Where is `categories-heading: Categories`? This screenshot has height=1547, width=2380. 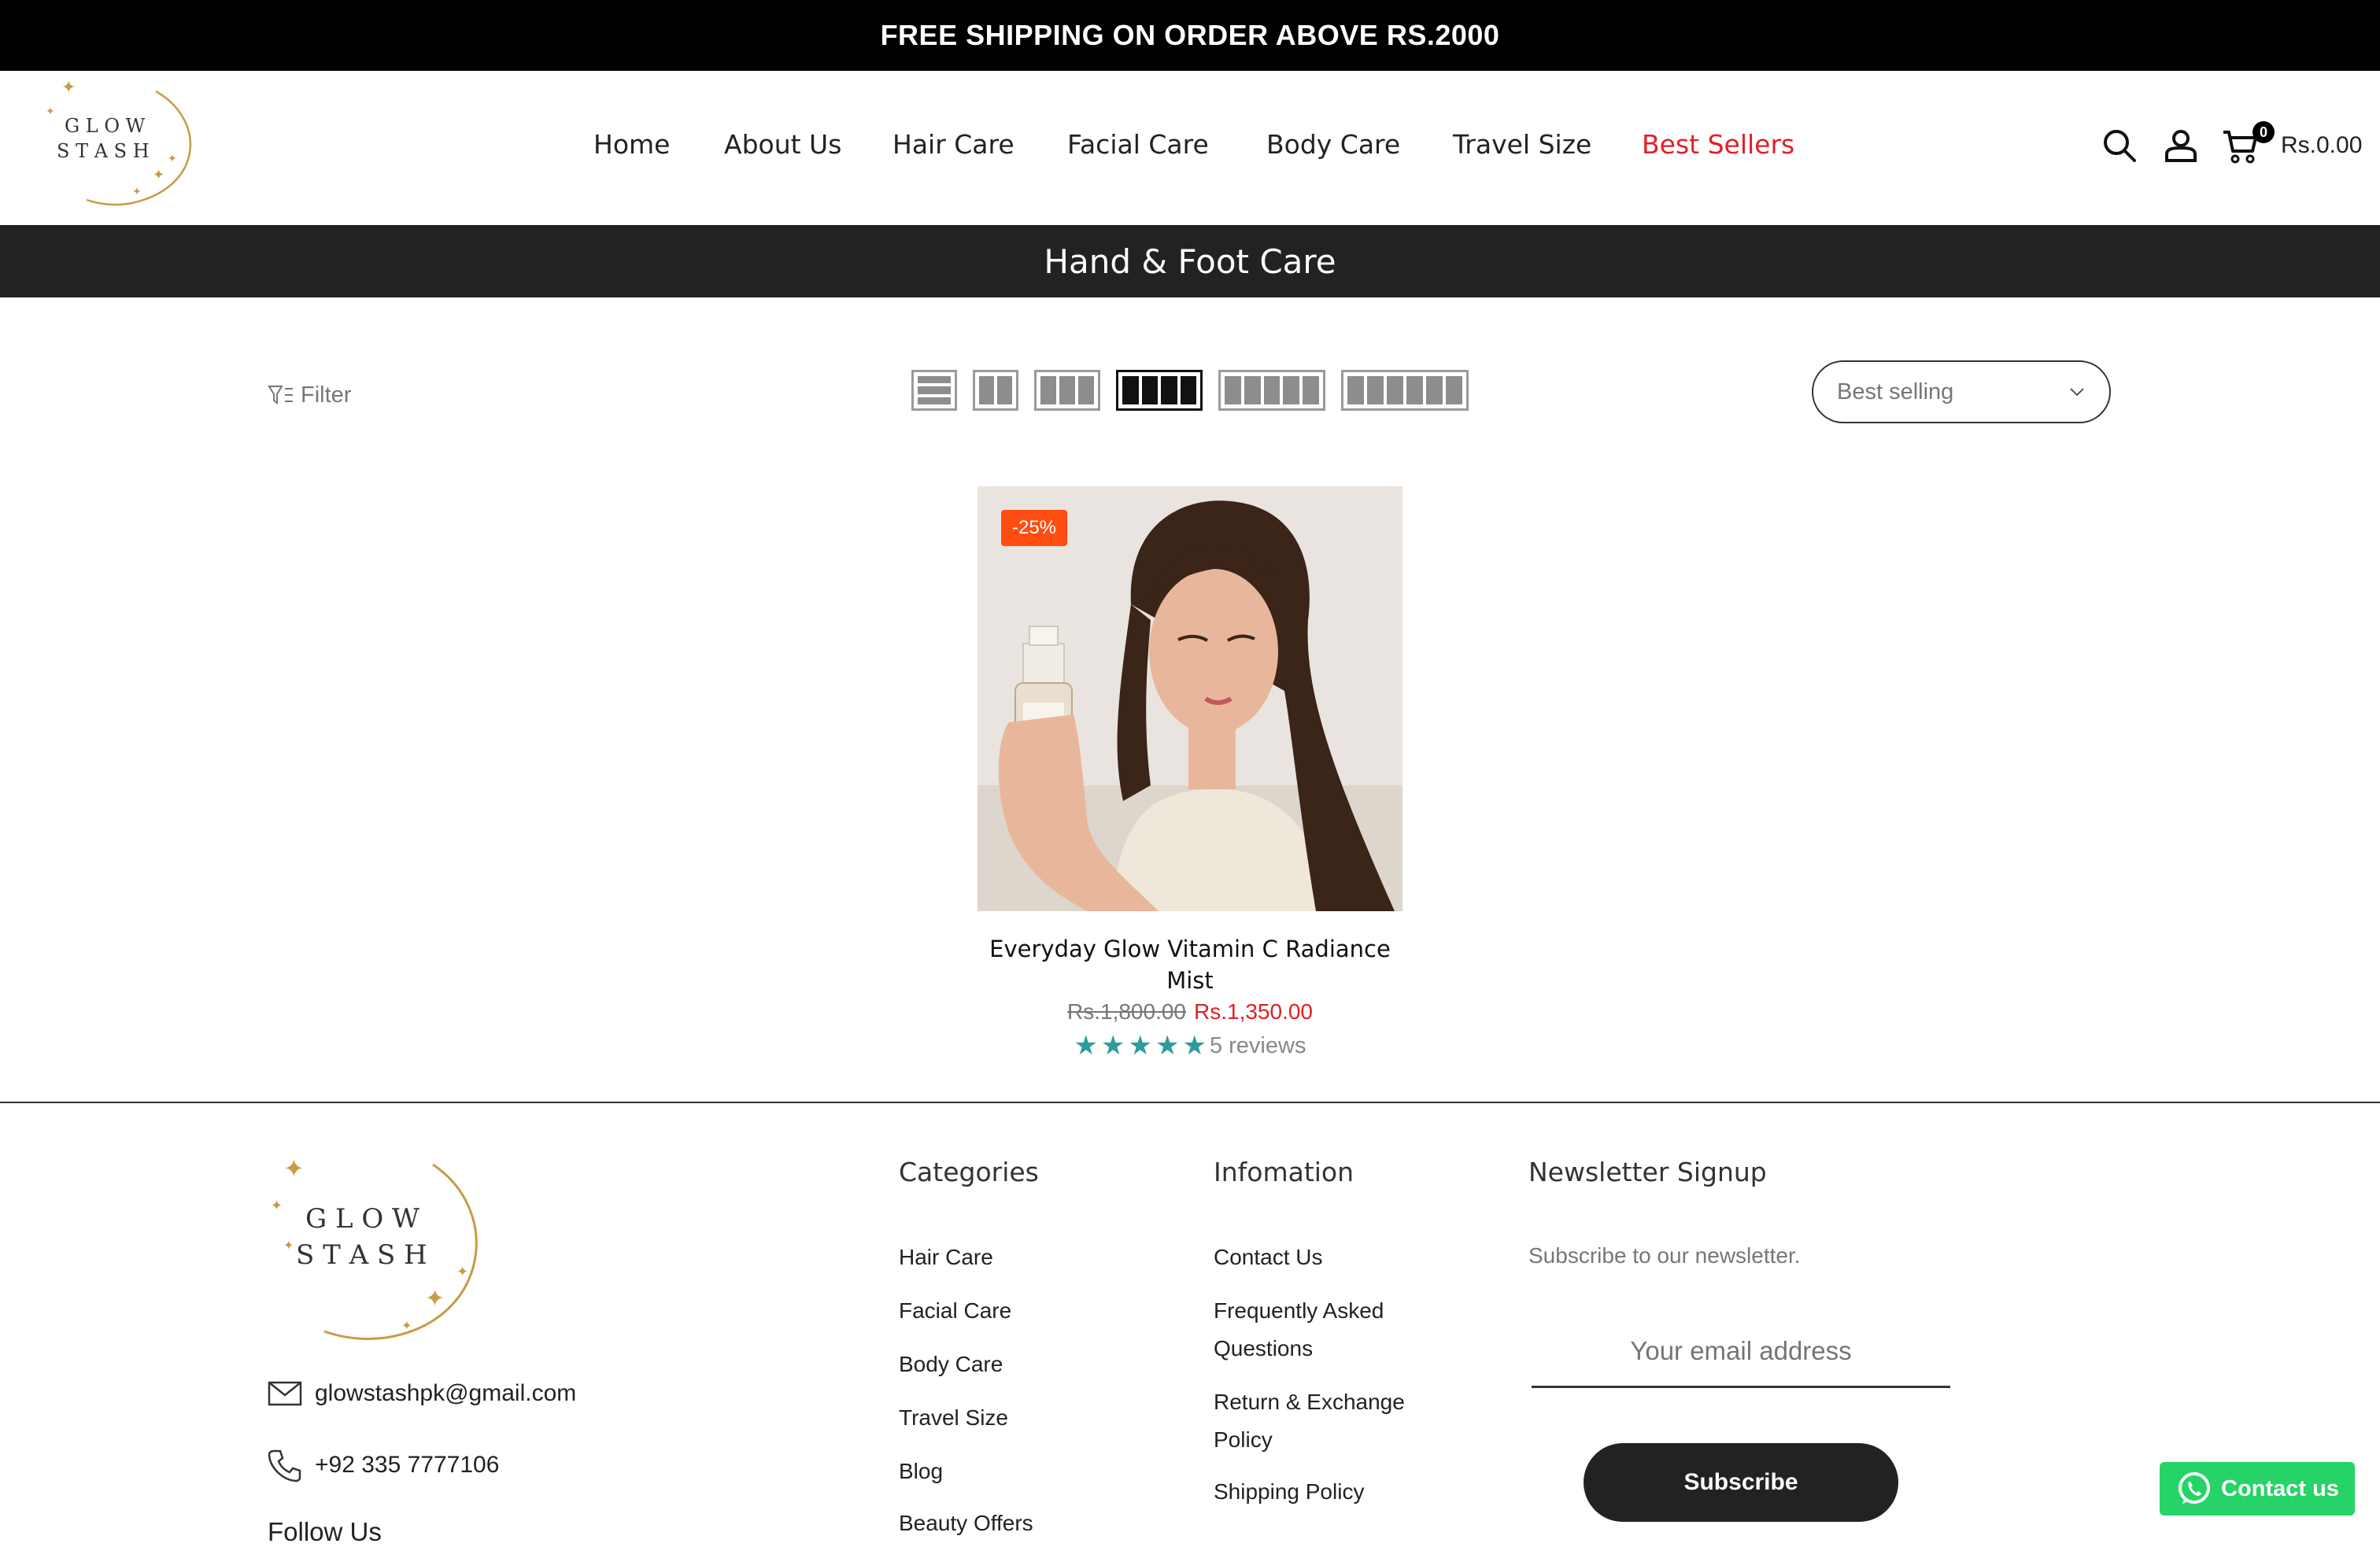 categories-heading: Categories is located at coordinates (969, 1172).